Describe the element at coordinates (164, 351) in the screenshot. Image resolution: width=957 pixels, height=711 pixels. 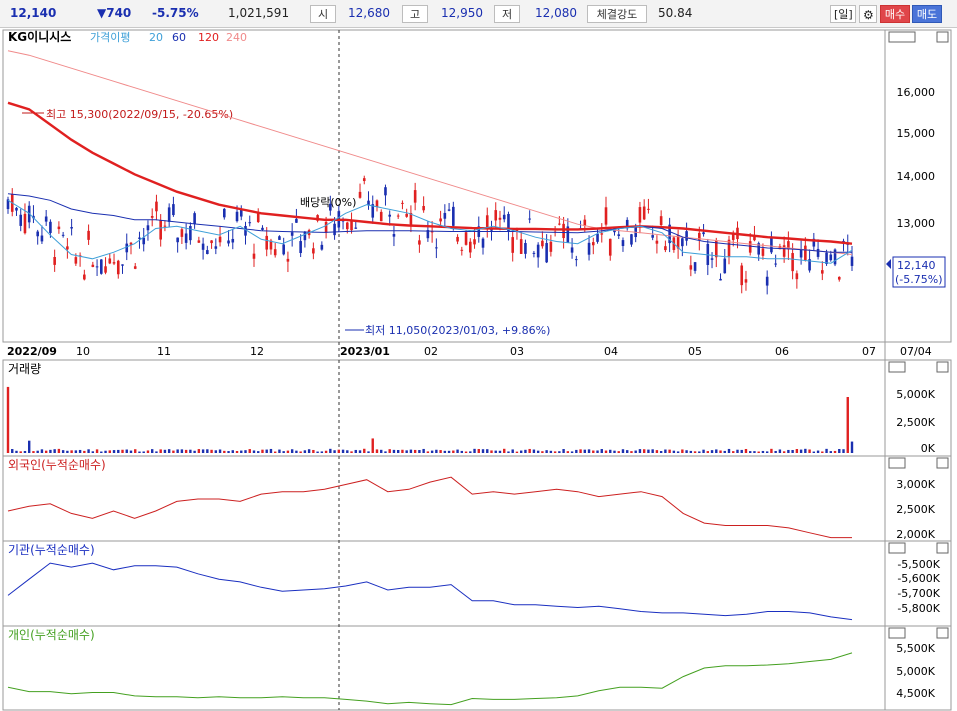
I see `date-tick-11: 11` at that location.